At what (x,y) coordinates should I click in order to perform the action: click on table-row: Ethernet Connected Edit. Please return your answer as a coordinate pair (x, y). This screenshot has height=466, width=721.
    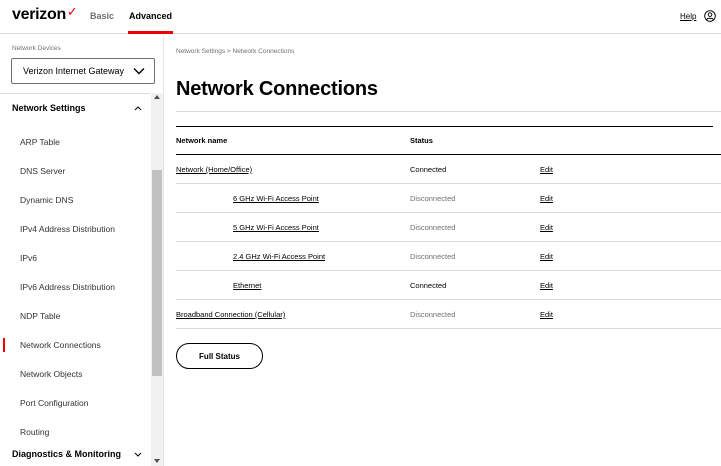
    Looking at the image, I should click on (448, 285).